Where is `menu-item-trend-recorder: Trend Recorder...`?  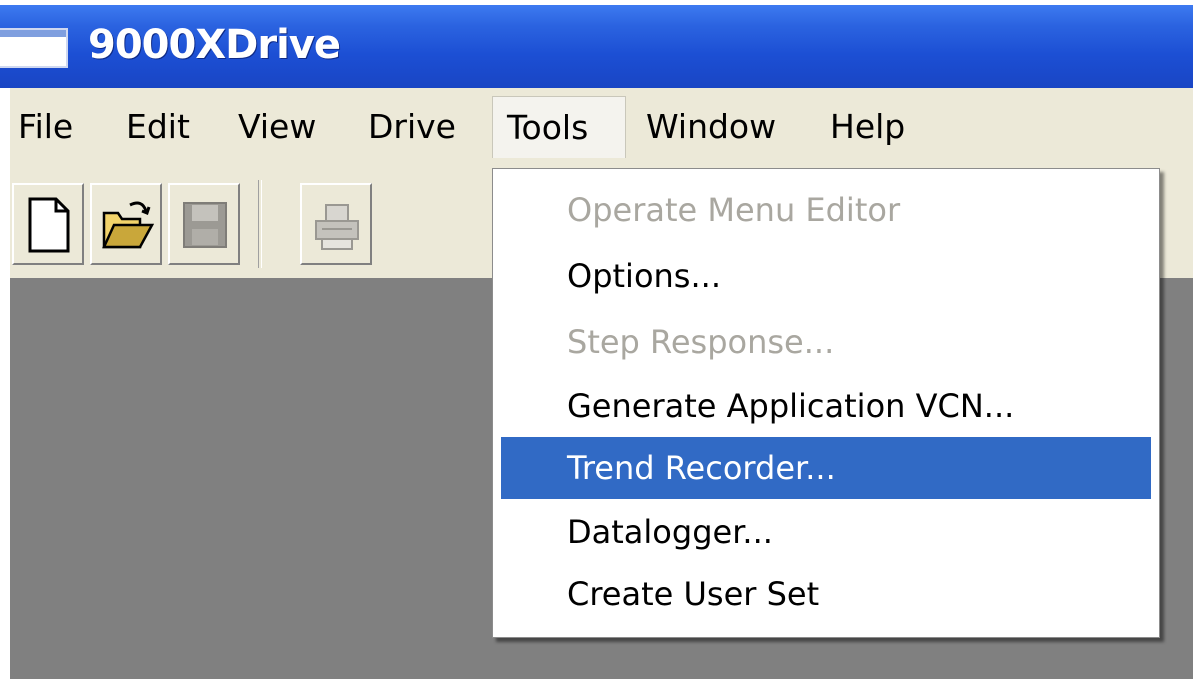 menu-item-trend-recorder: Trend Recorder... is located at coordinates (826, 468).